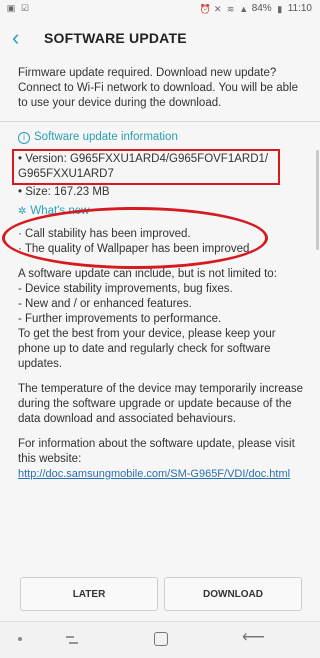 The height and width of the screenshot is (658, 320). I want to click on info-section-heading: i Software update information, so click(164, 137).